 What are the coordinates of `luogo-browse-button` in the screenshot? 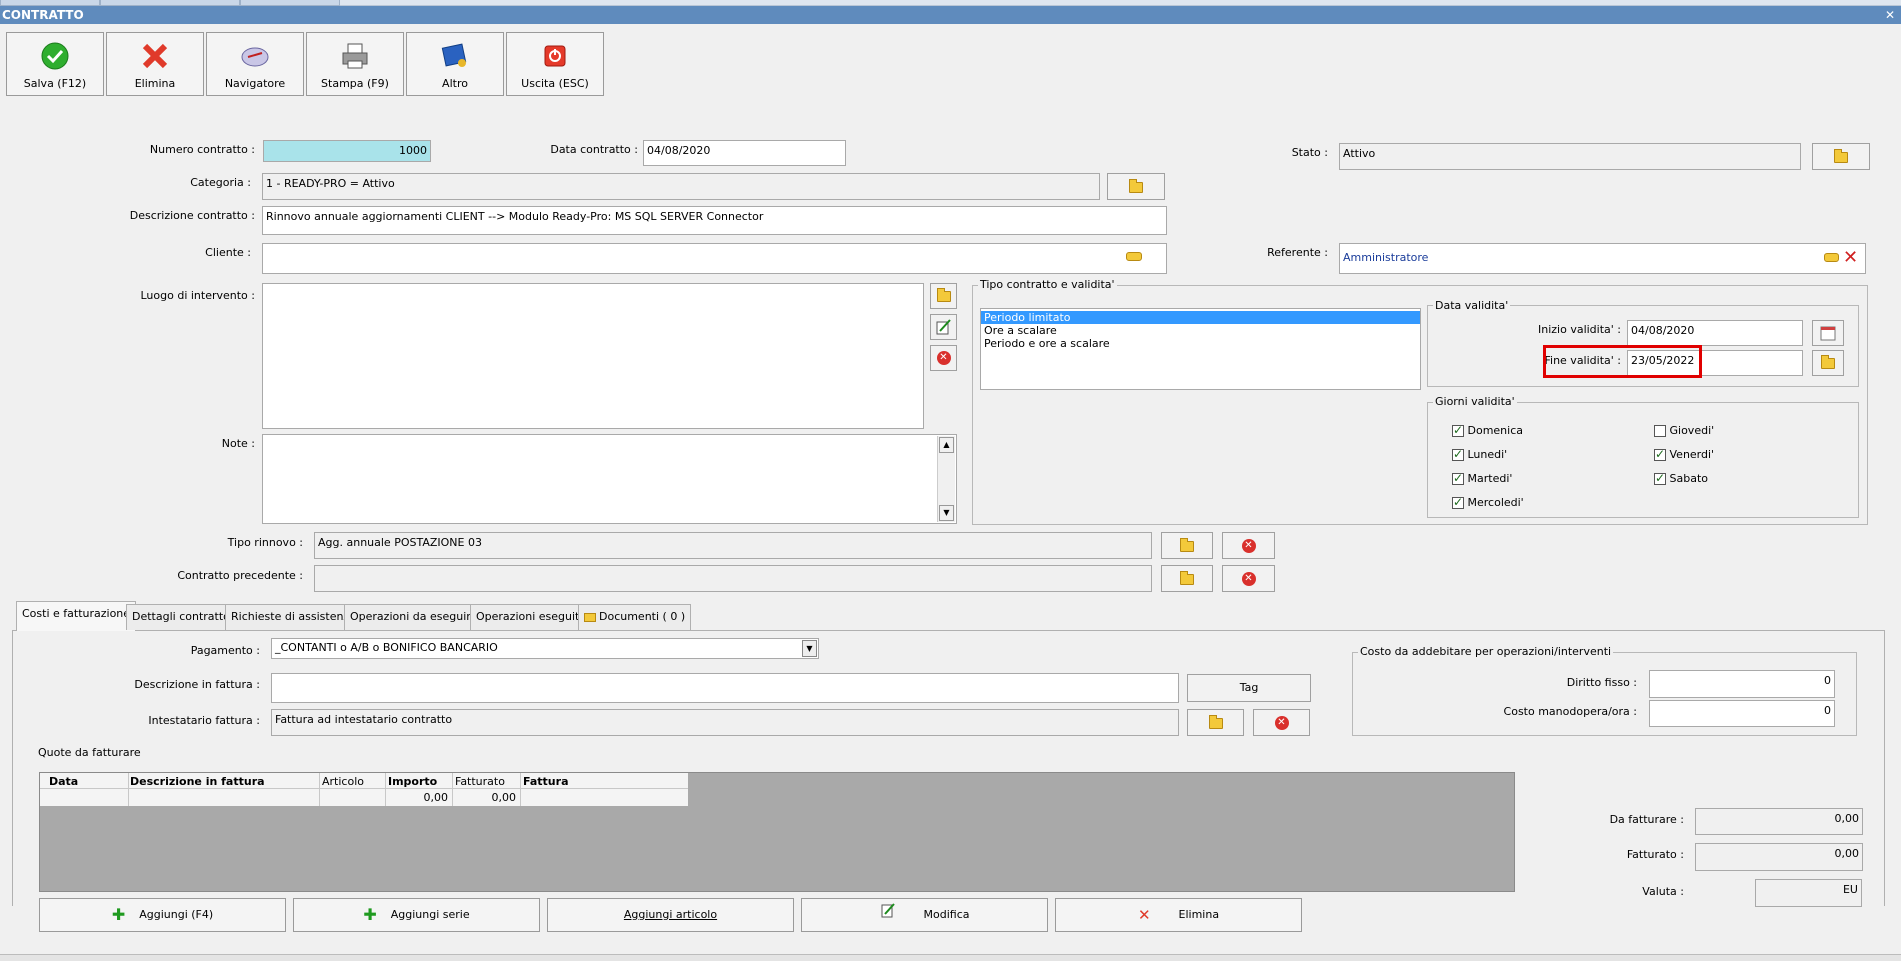 It's located at (943, 296).